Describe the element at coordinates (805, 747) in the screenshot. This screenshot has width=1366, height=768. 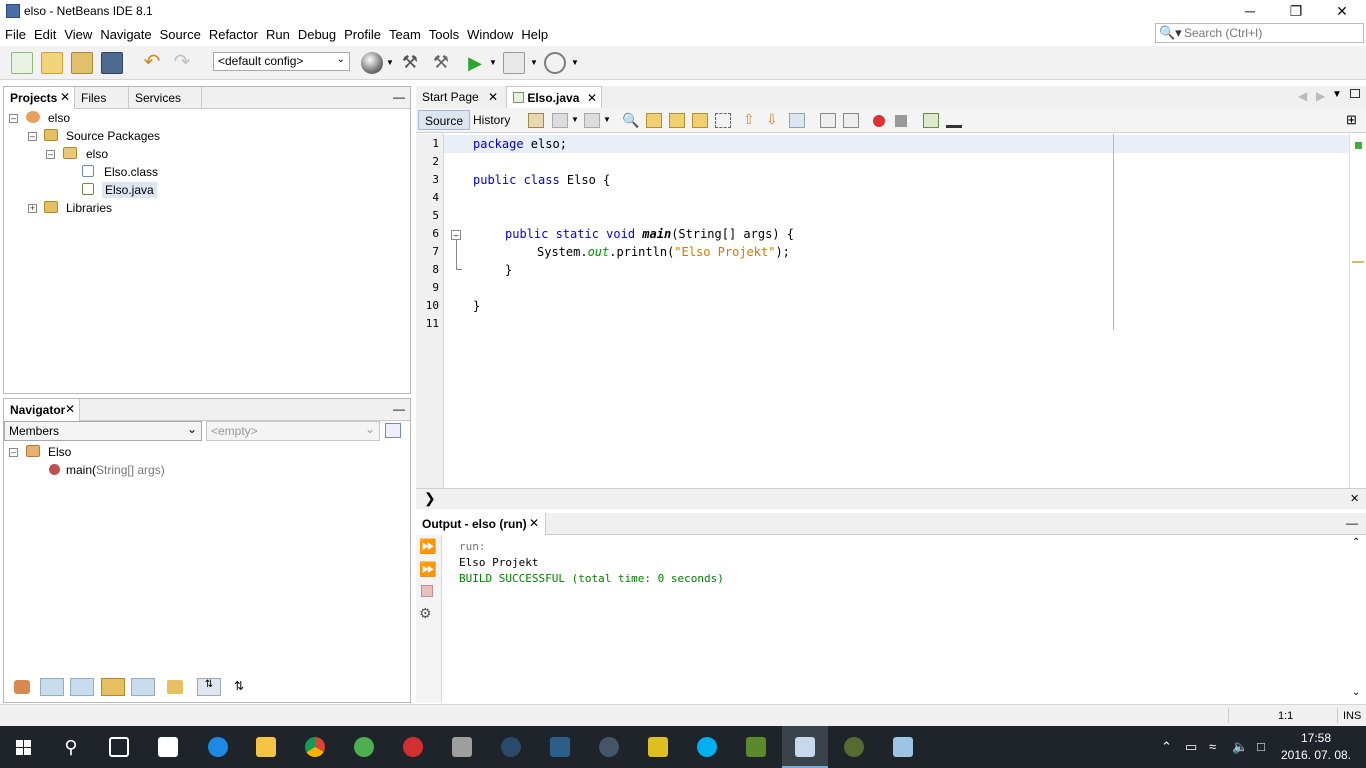
I see `taskbar-netbeans` at that location.